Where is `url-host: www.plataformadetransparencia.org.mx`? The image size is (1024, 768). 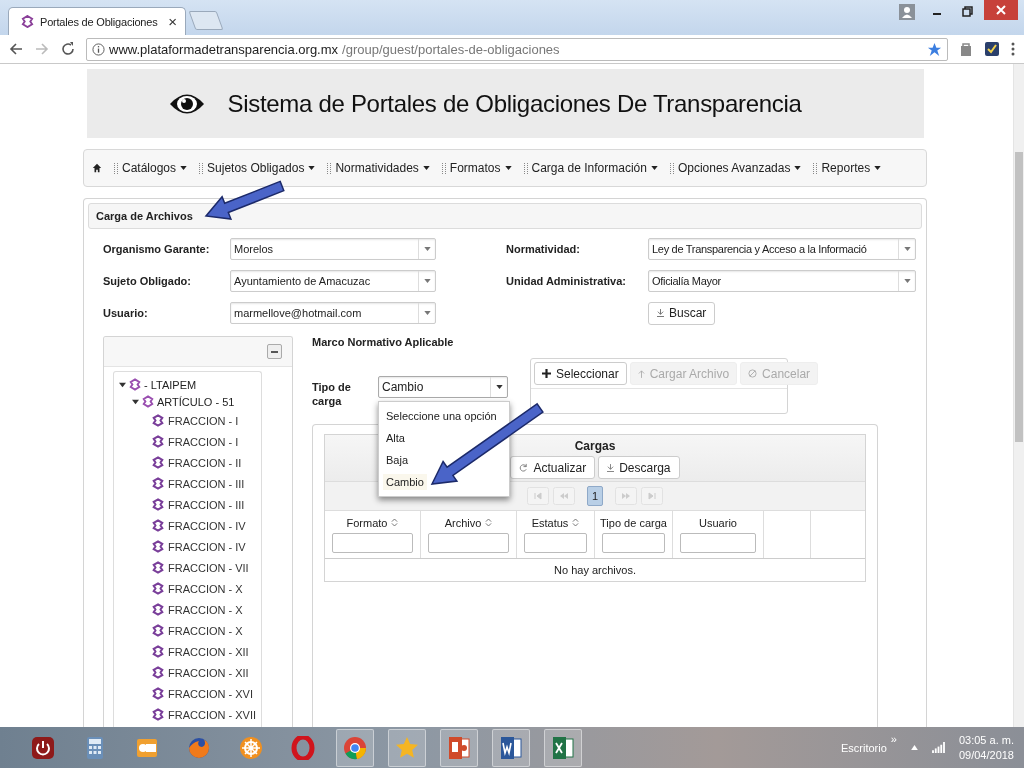
url-host: www.plataformadetransparencia.org.mx is located at coordinates (224, 49).